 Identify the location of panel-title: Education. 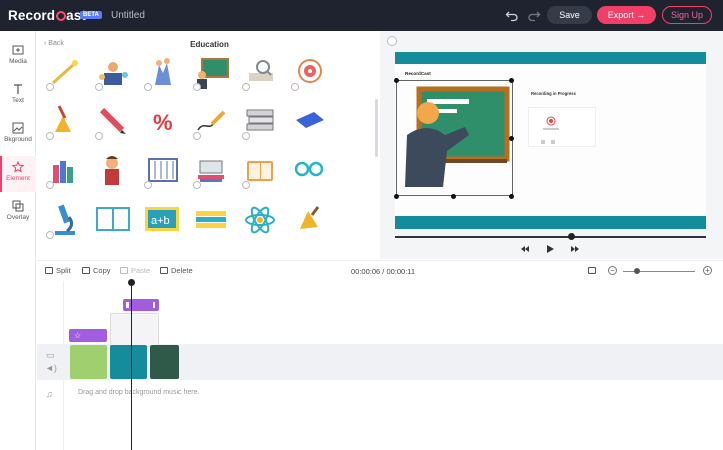
(209, 44).